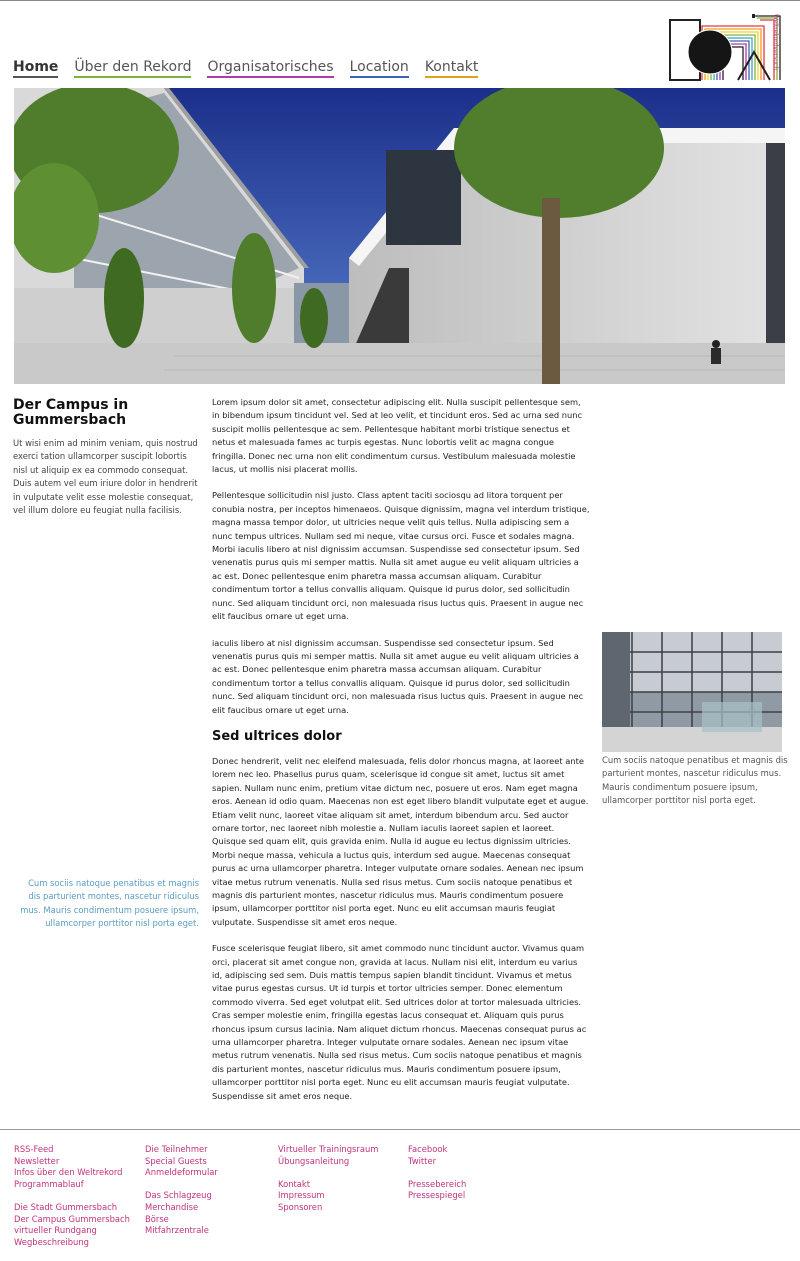  Describe the element at coordinates (72, 1150) in the screenshot. I see `footer-link: RSS-Feed` at that location.